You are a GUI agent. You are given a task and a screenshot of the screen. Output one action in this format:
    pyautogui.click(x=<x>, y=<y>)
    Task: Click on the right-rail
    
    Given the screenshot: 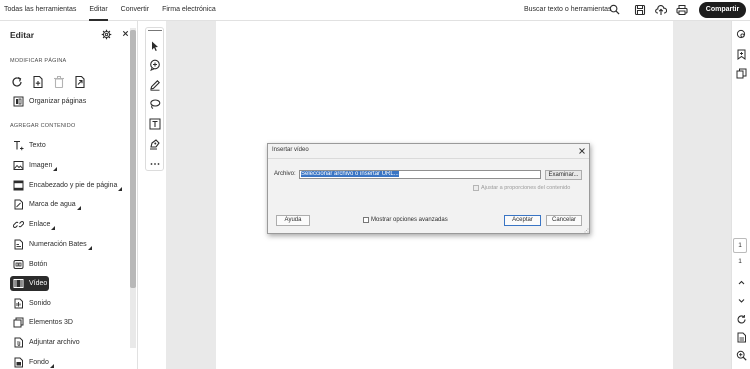 What is the action you would take?
    pyautogui.click(x=740, y=195)
    